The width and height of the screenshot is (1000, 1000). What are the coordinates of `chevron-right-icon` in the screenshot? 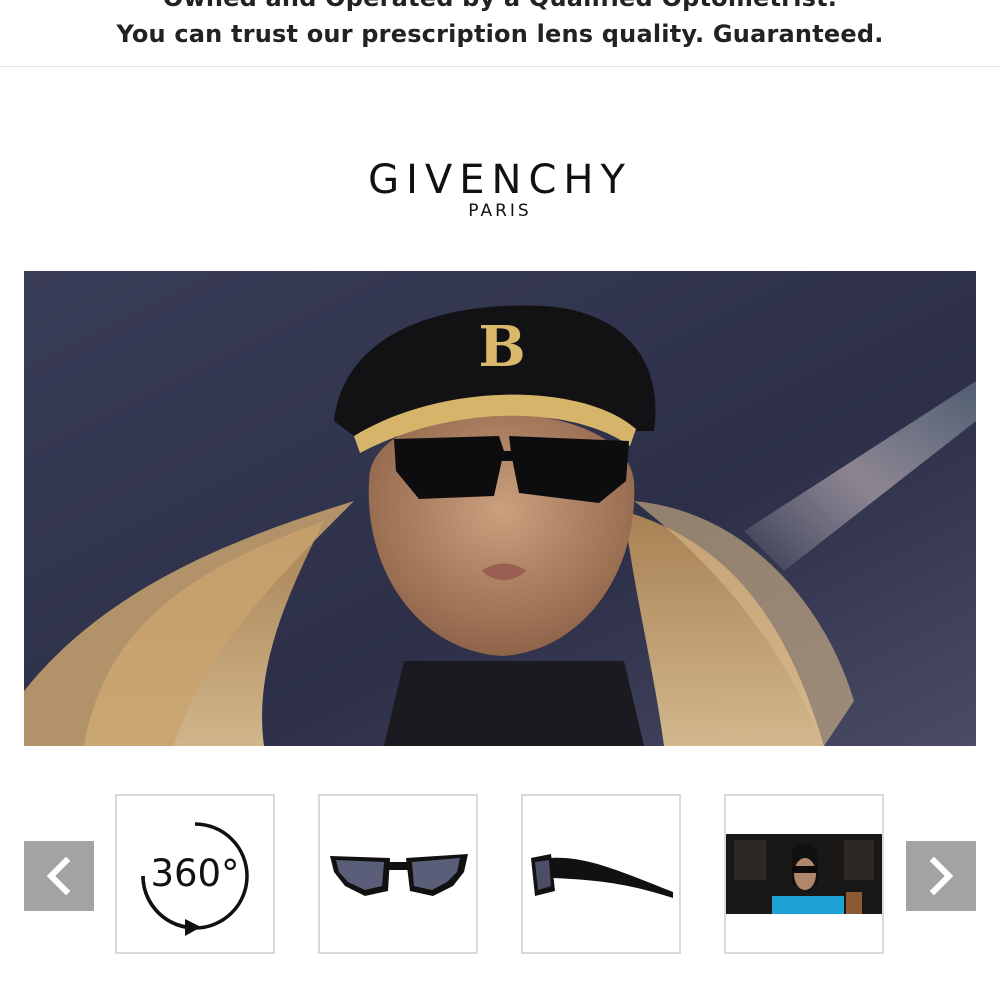 It's located at (941, 876).